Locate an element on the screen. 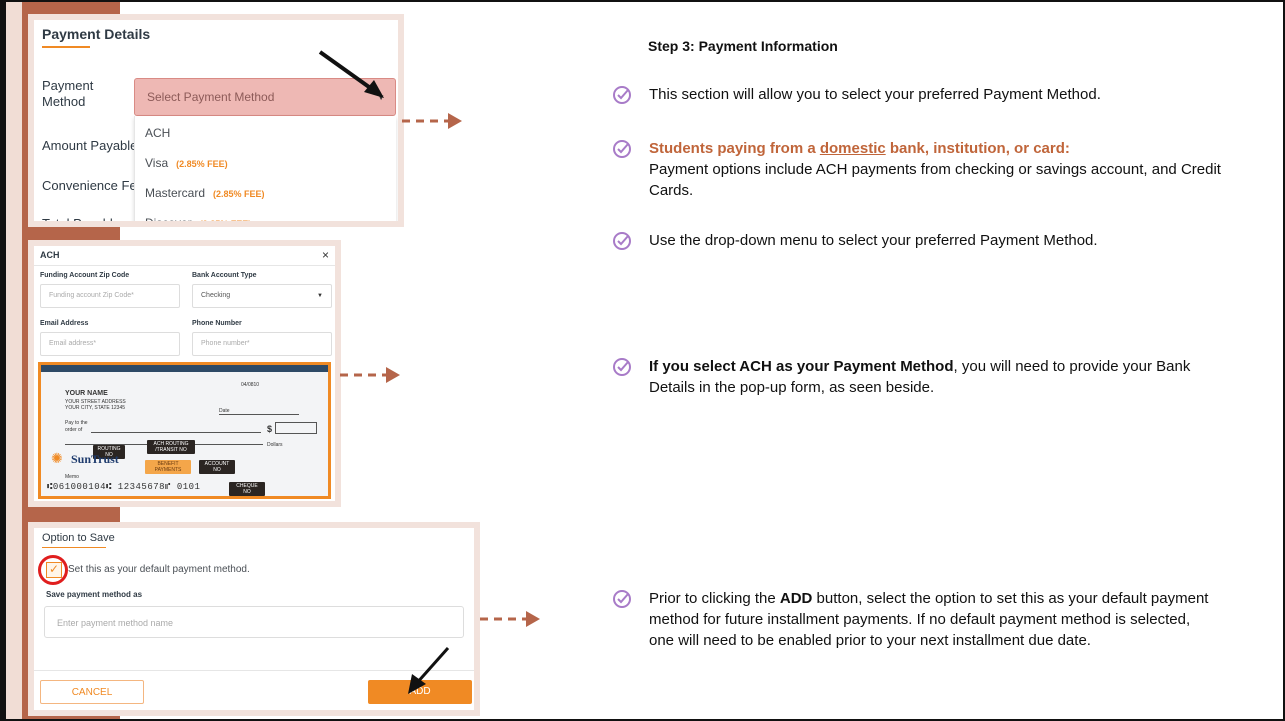  convenience-fee-label: Convenience Fee is located at coordinates (93, 185).